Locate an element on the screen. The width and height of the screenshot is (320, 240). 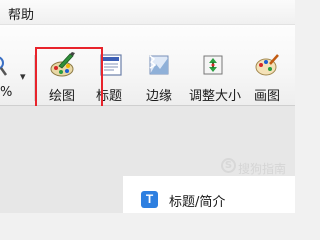
title-label: 标题 is located at coordinates (109, 96).